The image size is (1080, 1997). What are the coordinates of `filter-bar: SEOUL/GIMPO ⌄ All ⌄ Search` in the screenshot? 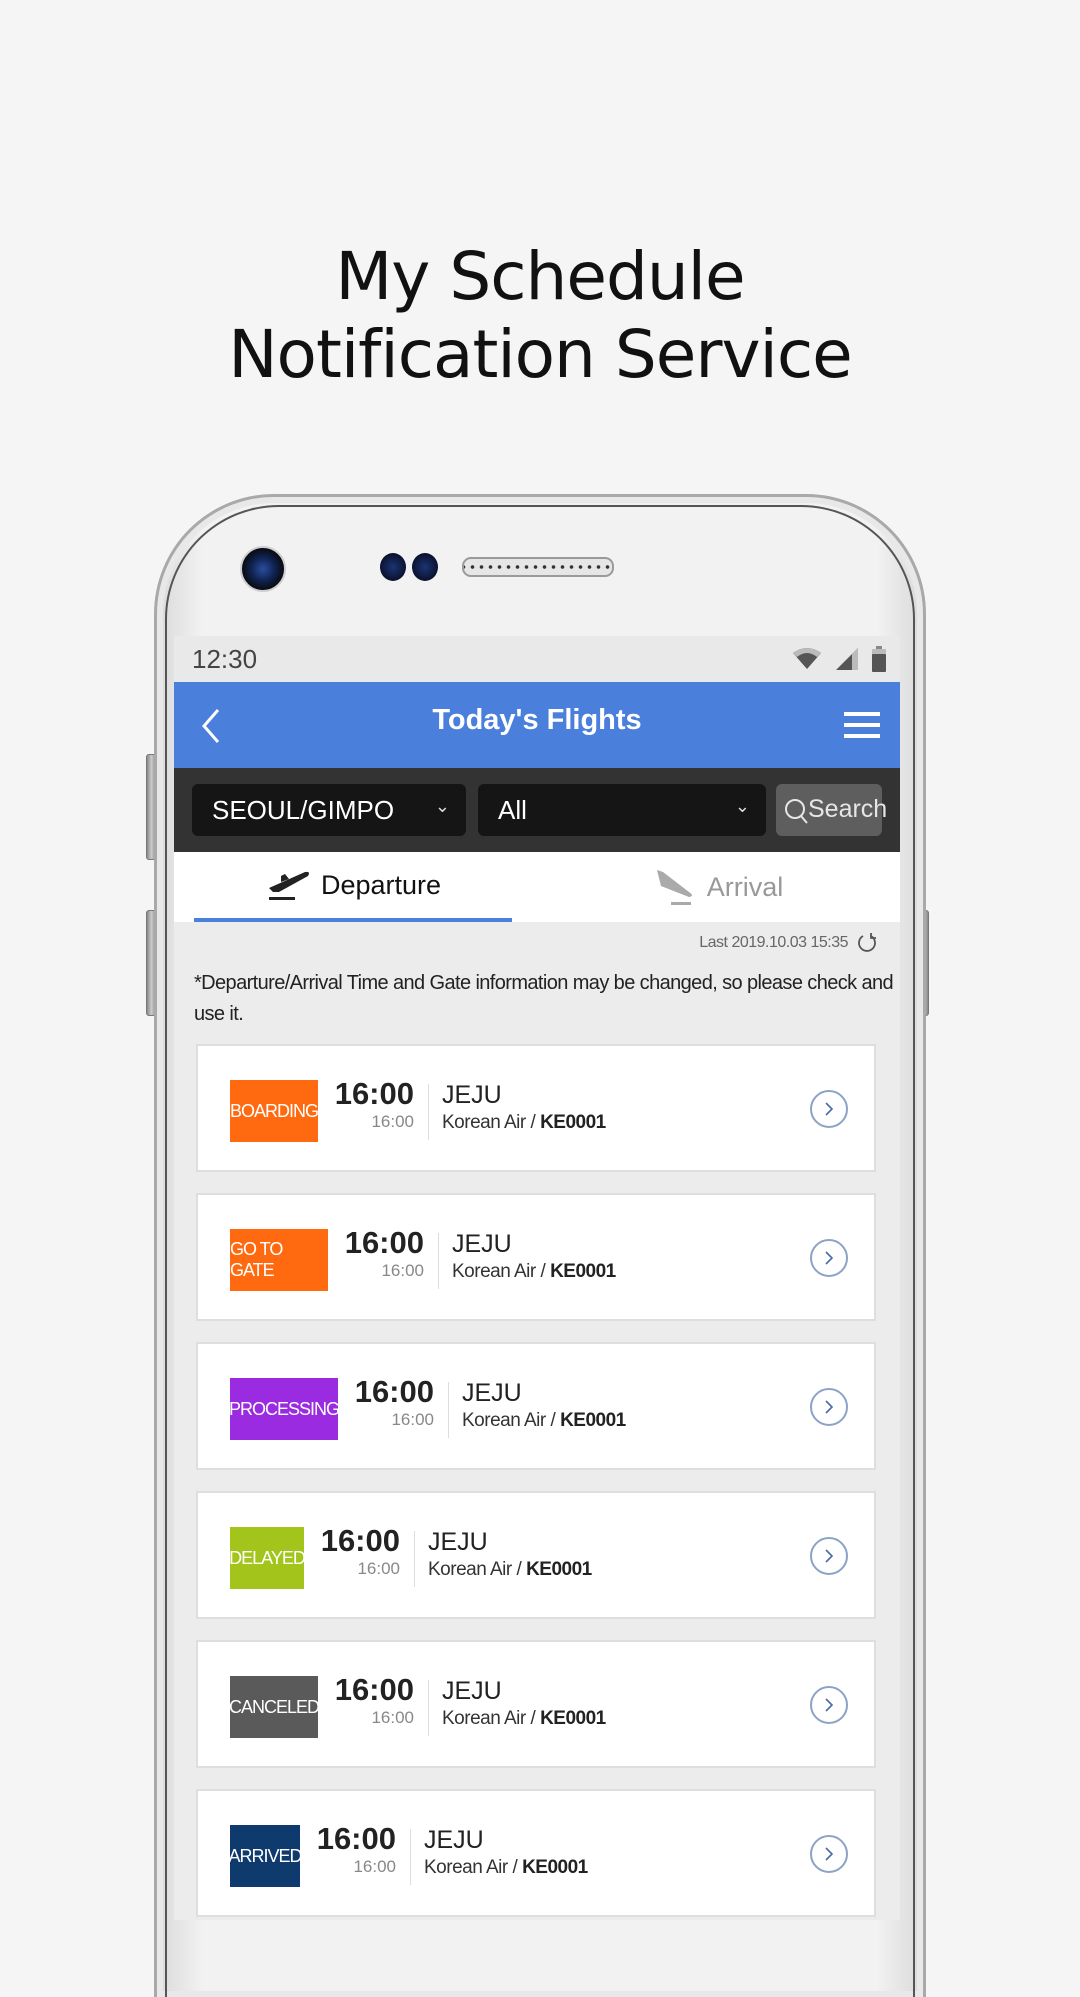 It's located at (537, 810).